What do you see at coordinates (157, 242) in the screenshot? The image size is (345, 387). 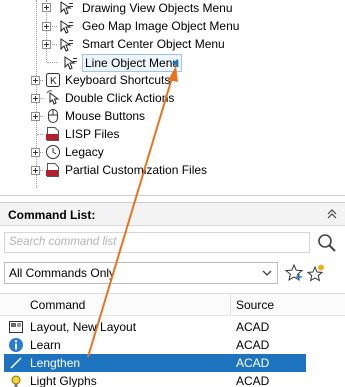 I see `command-search-input: Search command list` at bounding box center [157, 242].